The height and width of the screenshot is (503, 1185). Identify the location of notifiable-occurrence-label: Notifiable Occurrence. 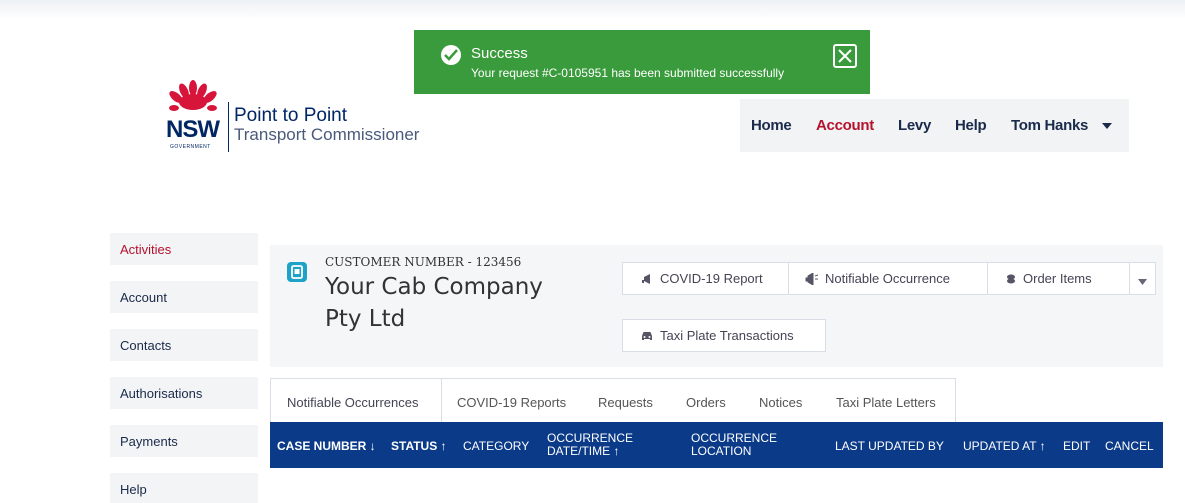
(887, 278).